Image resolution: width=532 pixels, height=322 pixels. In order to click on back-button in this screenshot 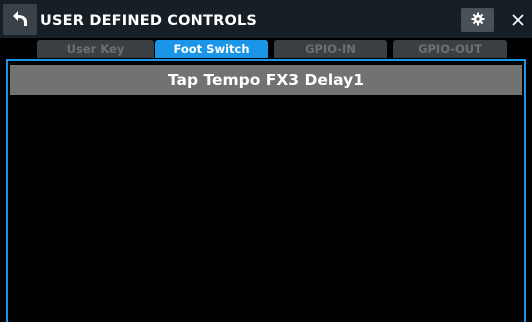, I will do `click(20, 19)`.